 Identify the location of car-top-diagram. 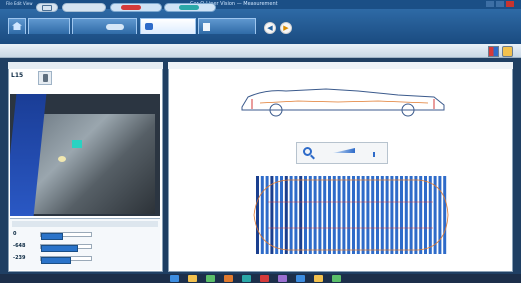
(350, 215).